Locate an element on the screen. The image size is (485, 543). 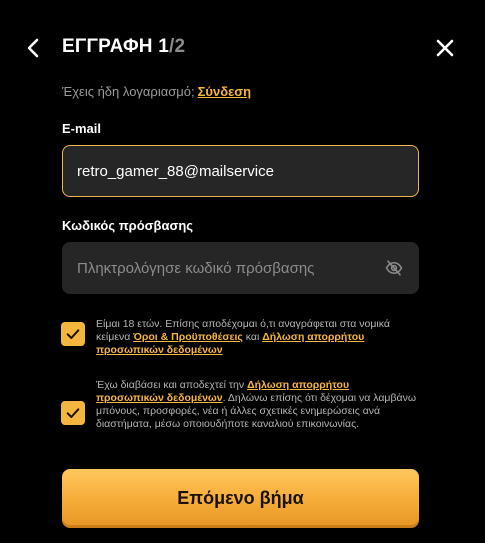
close-icon is located at coordinates (445, 48).